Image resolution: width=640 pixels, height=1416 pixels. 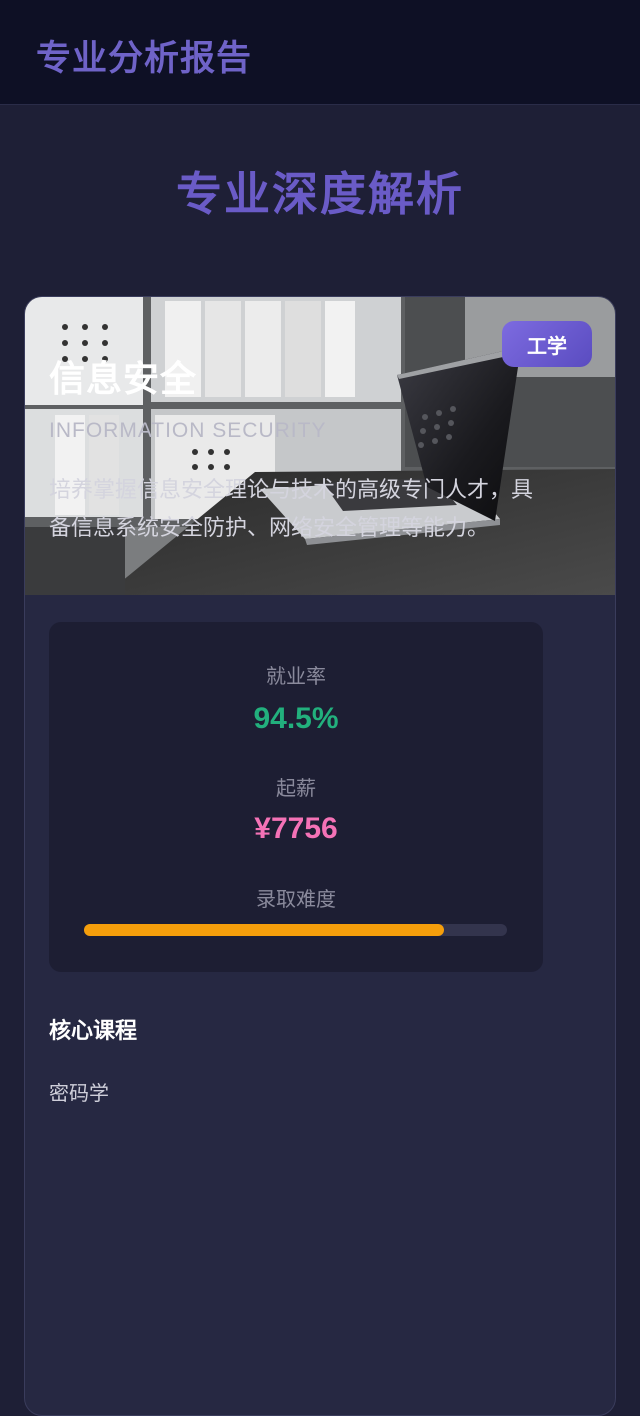 I want to click on difficulty-bar-fill, so click(x=264, y=930).